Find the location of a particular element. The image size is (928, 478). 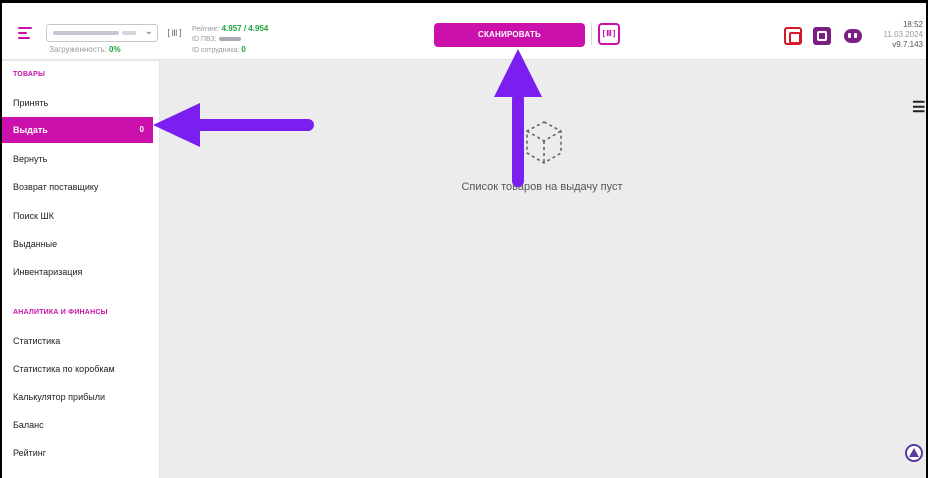

divider is located at coordinates (591, 34).